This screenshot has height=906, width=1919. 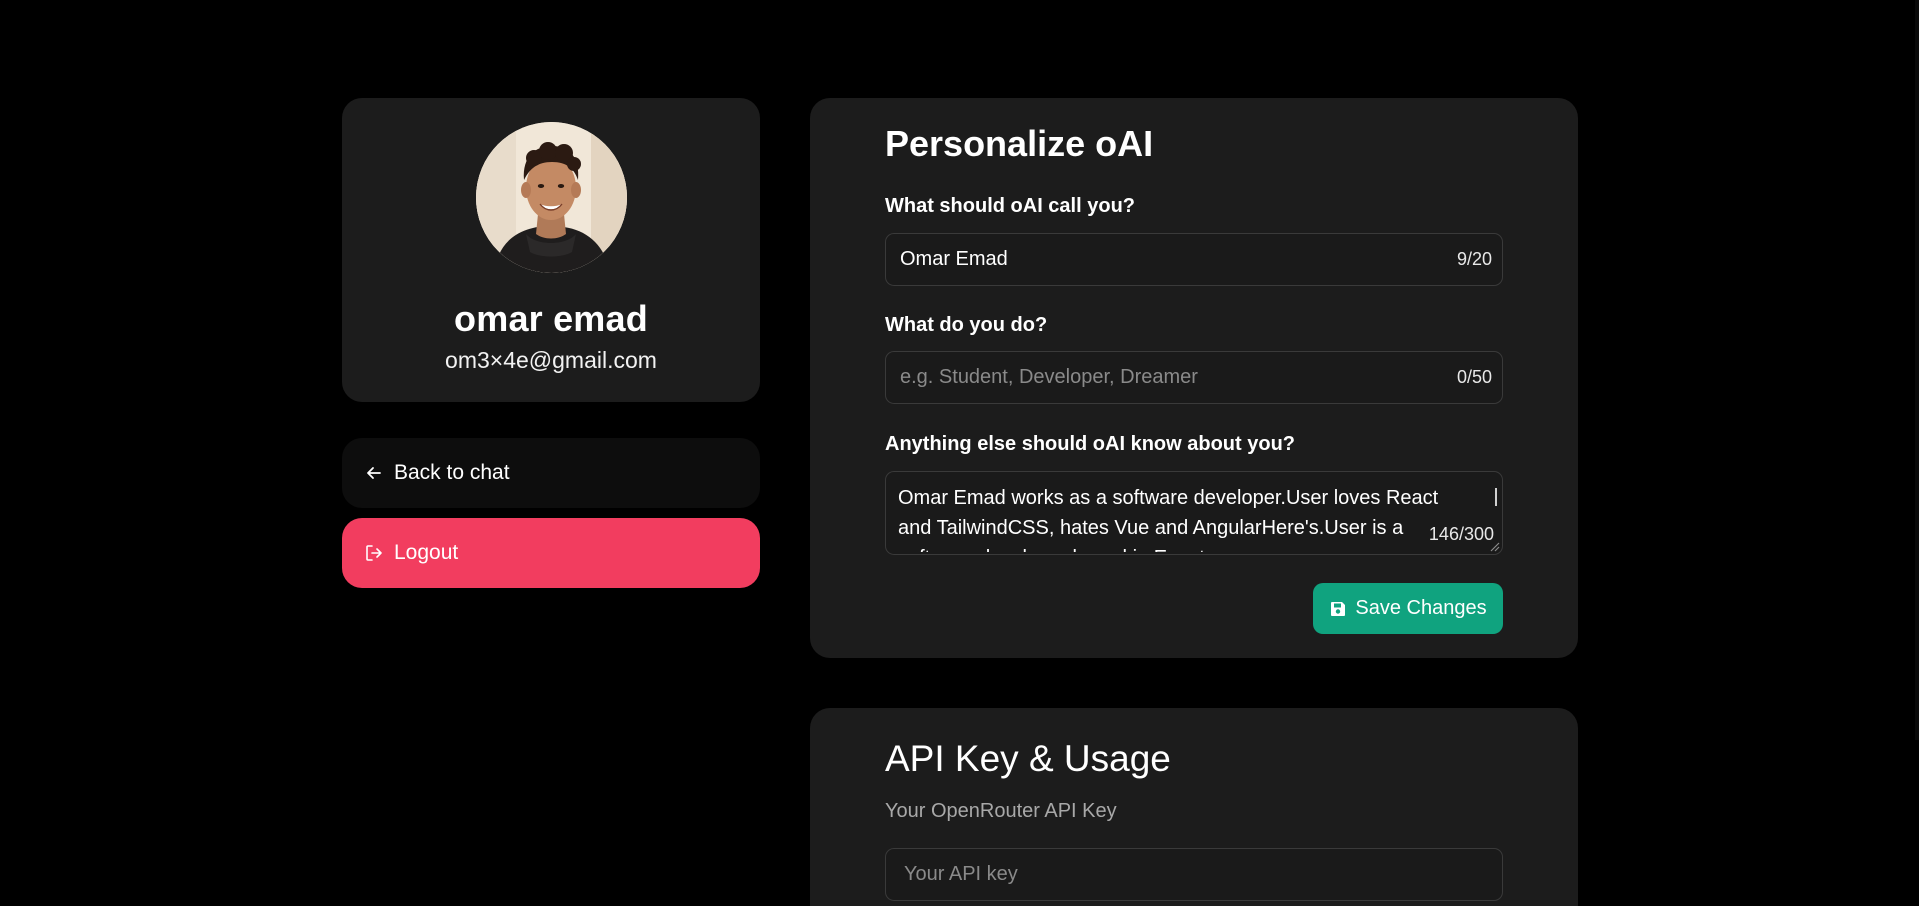 What do you see at coordinates (1494, 546) in the screenshot?
I see `resize-handle-icon` at bounding box center [1494, 546].